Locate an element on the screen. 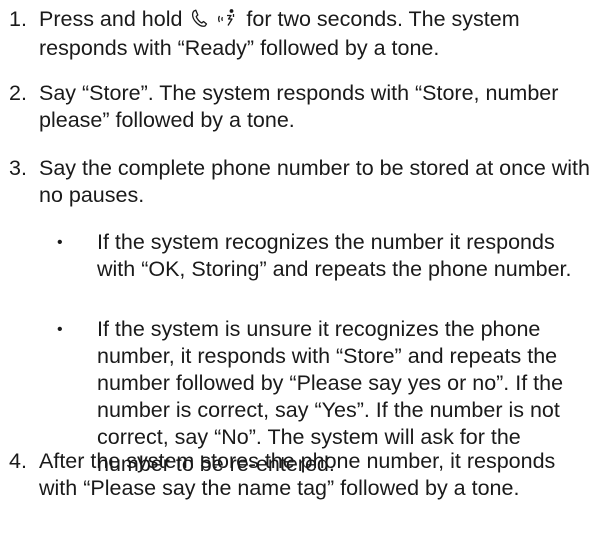 The image size is (597, 534). step-number: 4. is located at coordinates (18, 461).